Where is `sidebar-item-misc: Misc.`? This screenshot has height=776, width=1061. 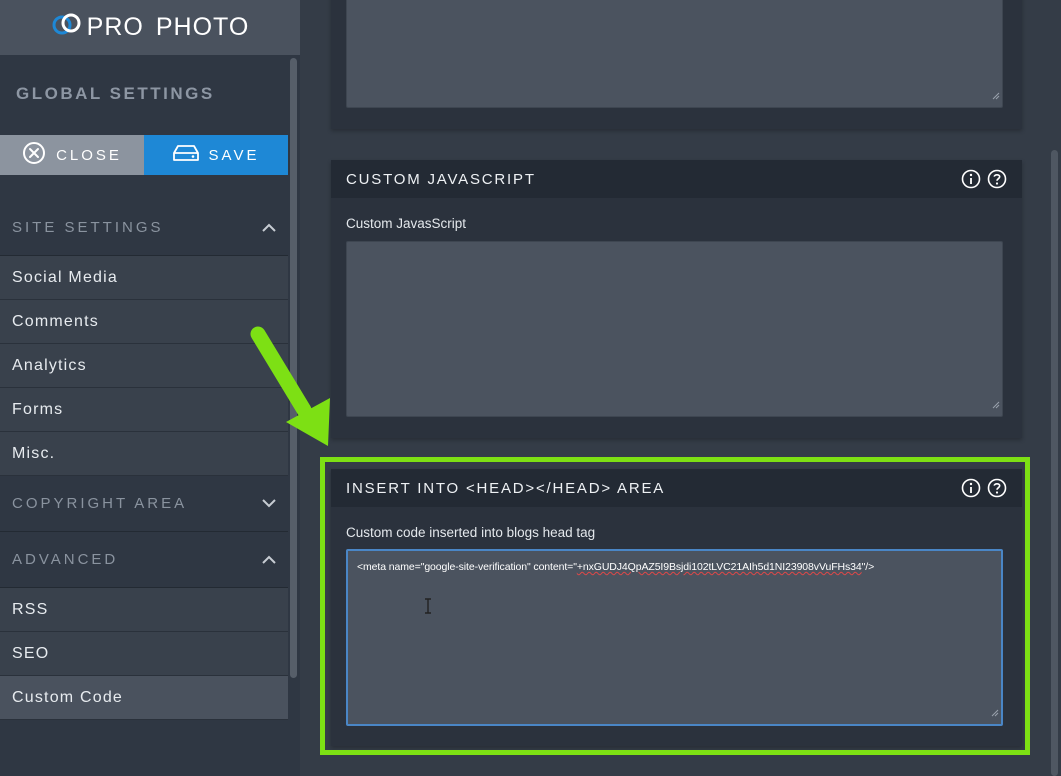
sidebar-item-misc: Misc. is located at coordinates (144, 454).